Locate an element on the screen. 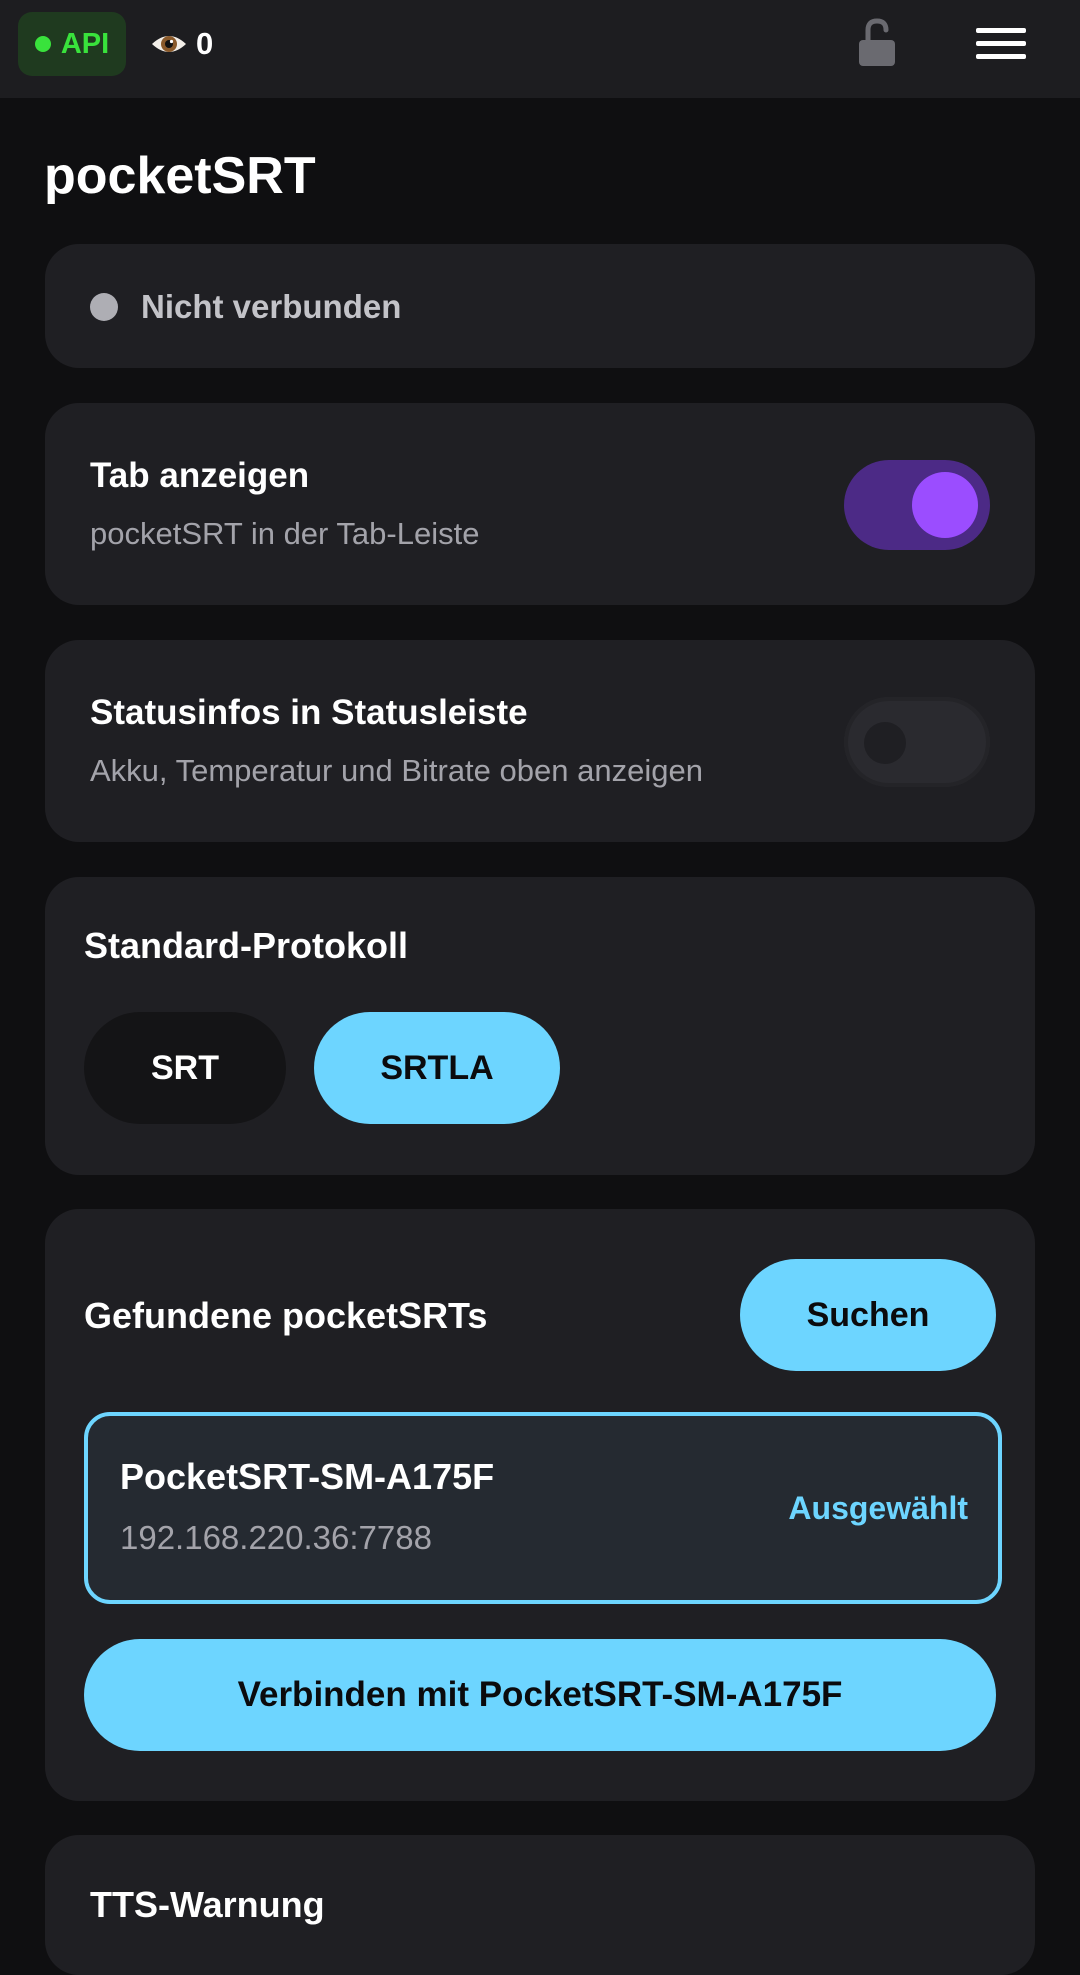 This screenshot has height=1975, width=1080. api-status-badge: API is located at coordinates (72, 44).